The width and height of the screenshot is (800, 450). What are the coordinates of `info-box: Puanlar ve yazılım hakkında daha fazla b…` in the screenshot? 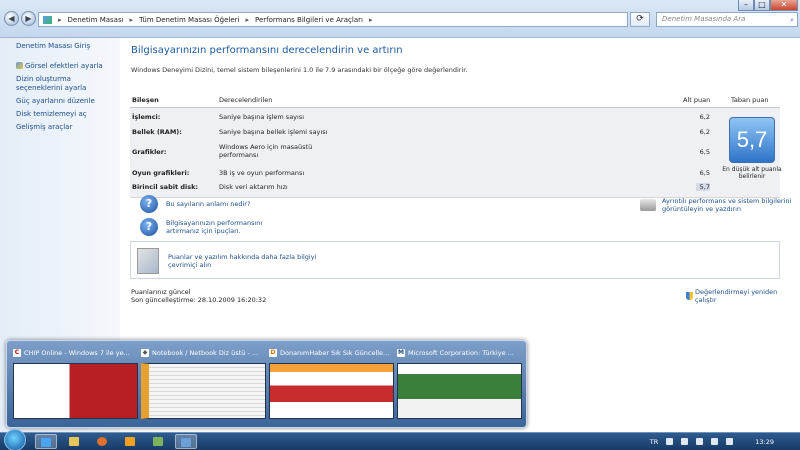 It's located at (455, 260).